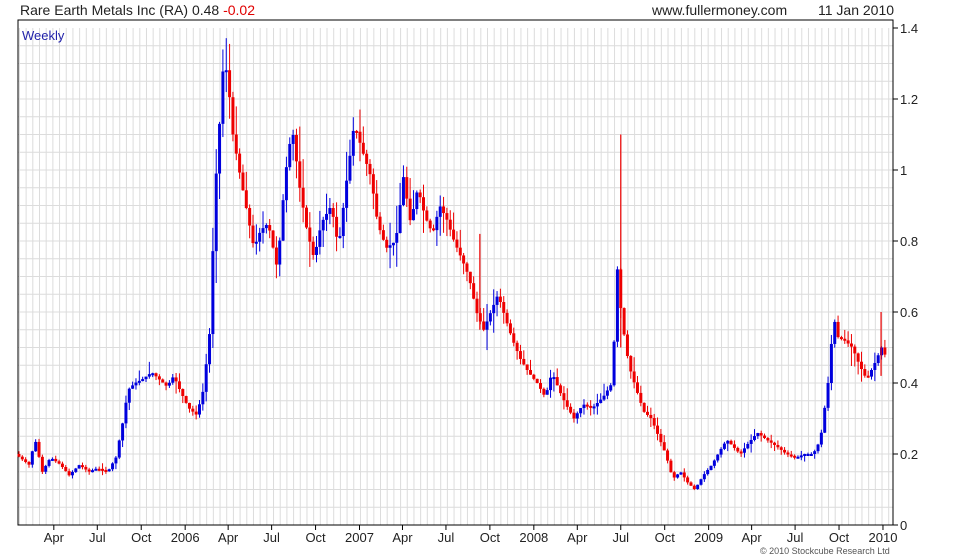 The image size is (980, 560). I want to click on y-tick-label: 0.4, so click(909, 383).